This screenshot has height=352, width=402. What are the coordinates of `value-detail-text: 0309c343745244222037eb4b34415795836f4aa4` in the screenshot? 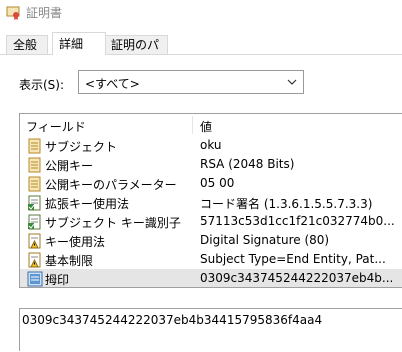 It's located at (172, 320).